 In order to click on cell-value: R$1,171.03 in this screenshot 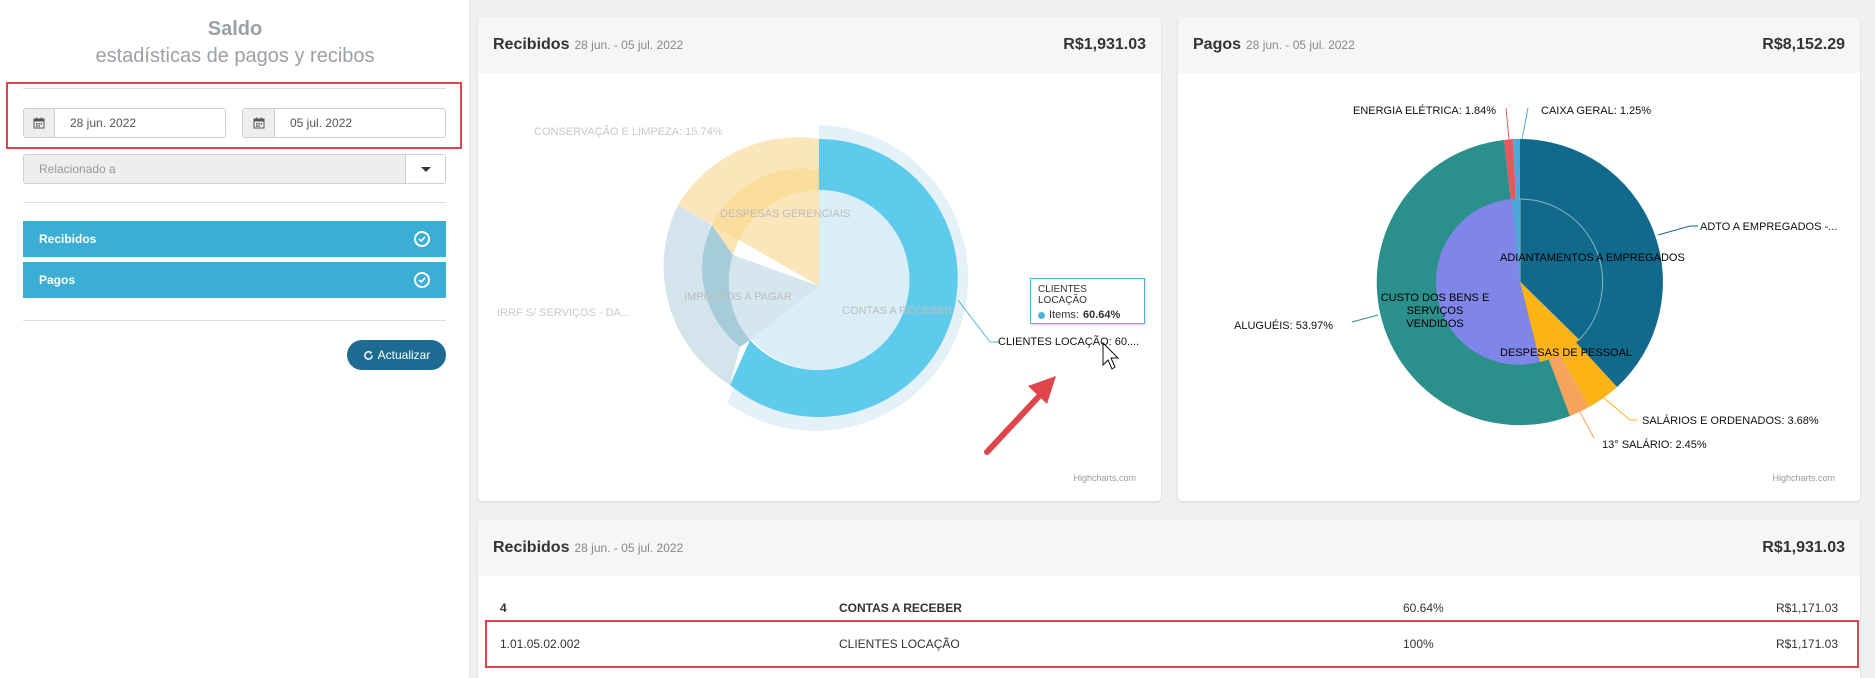, I will do `click(1806, 608)`.